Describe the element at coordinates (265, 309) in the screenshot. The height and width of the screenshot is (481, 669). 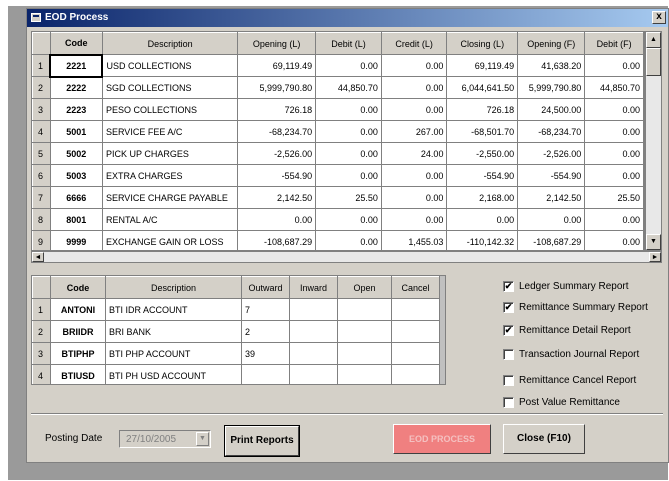
I see `account-cell-outward: 7` at that location.